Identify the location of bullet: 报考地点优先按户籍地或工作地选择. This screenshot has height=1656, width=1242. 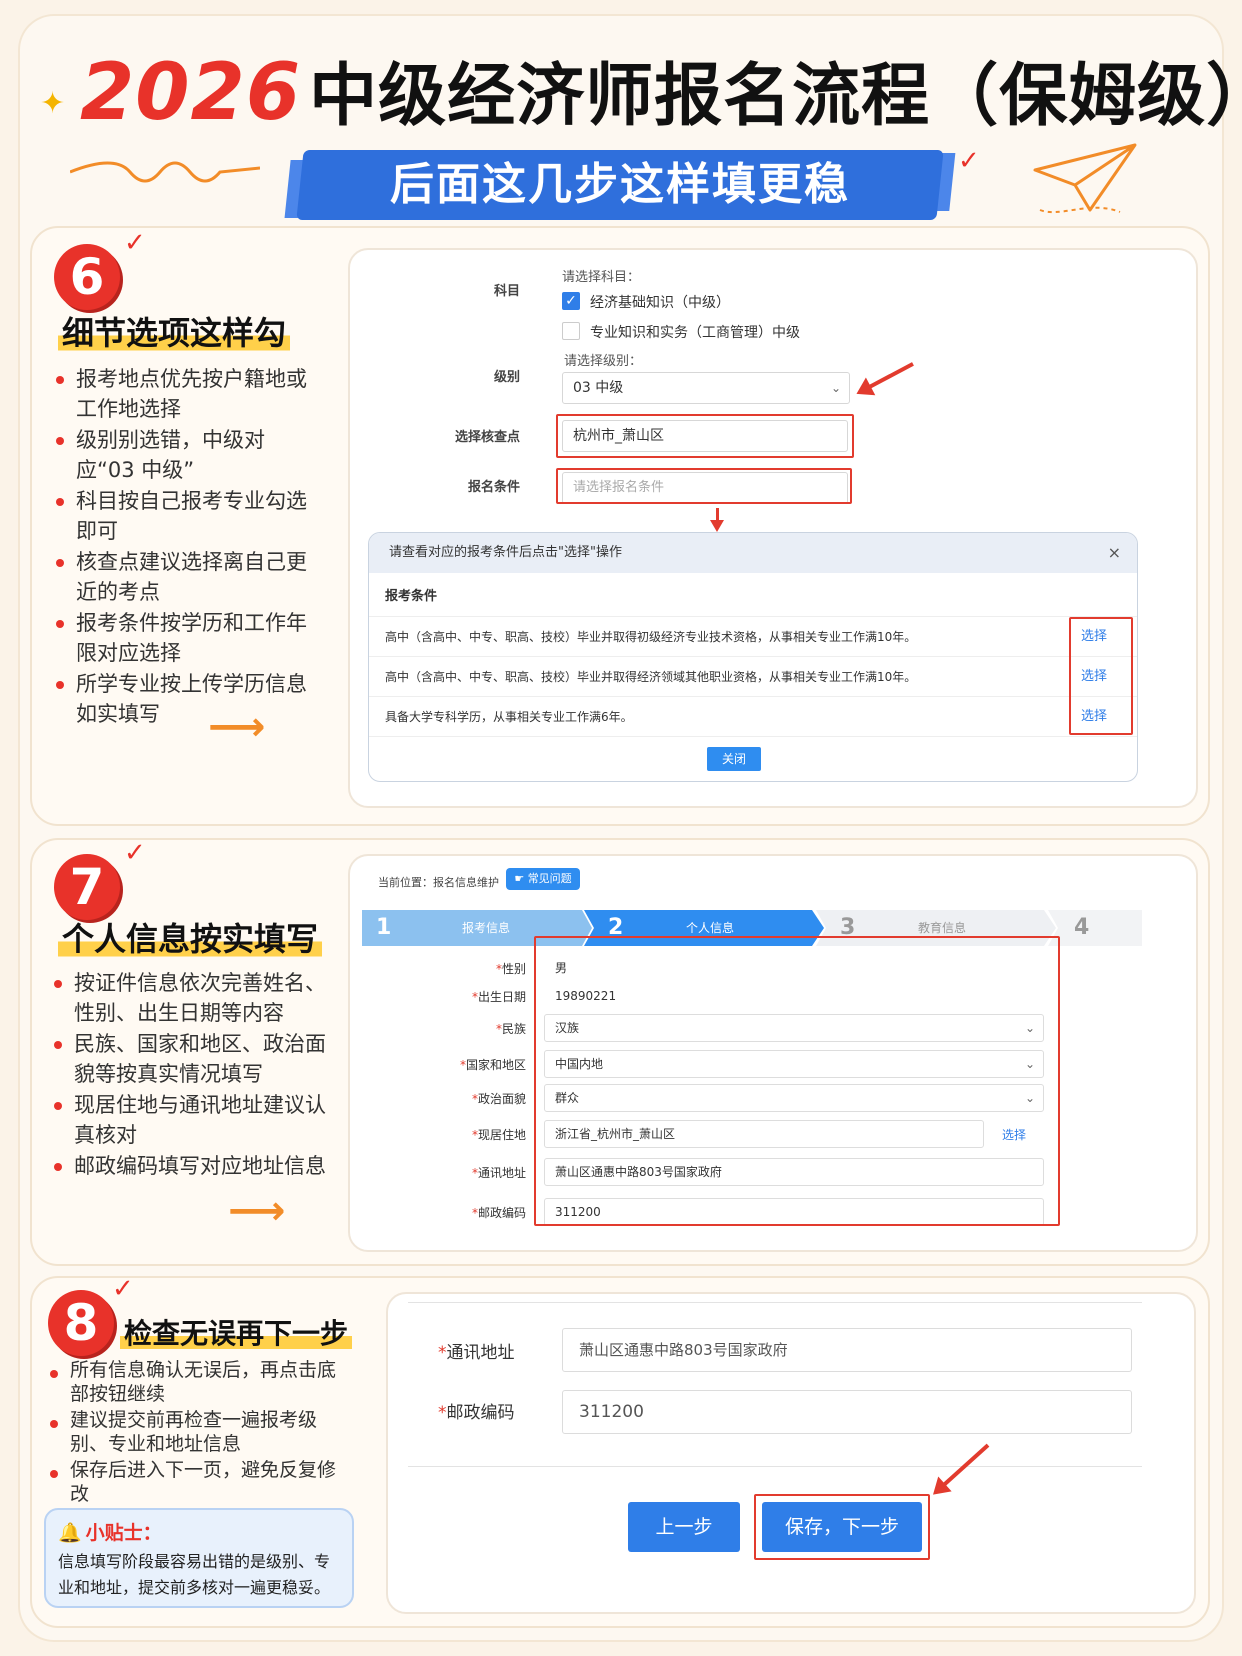
(184, 394).